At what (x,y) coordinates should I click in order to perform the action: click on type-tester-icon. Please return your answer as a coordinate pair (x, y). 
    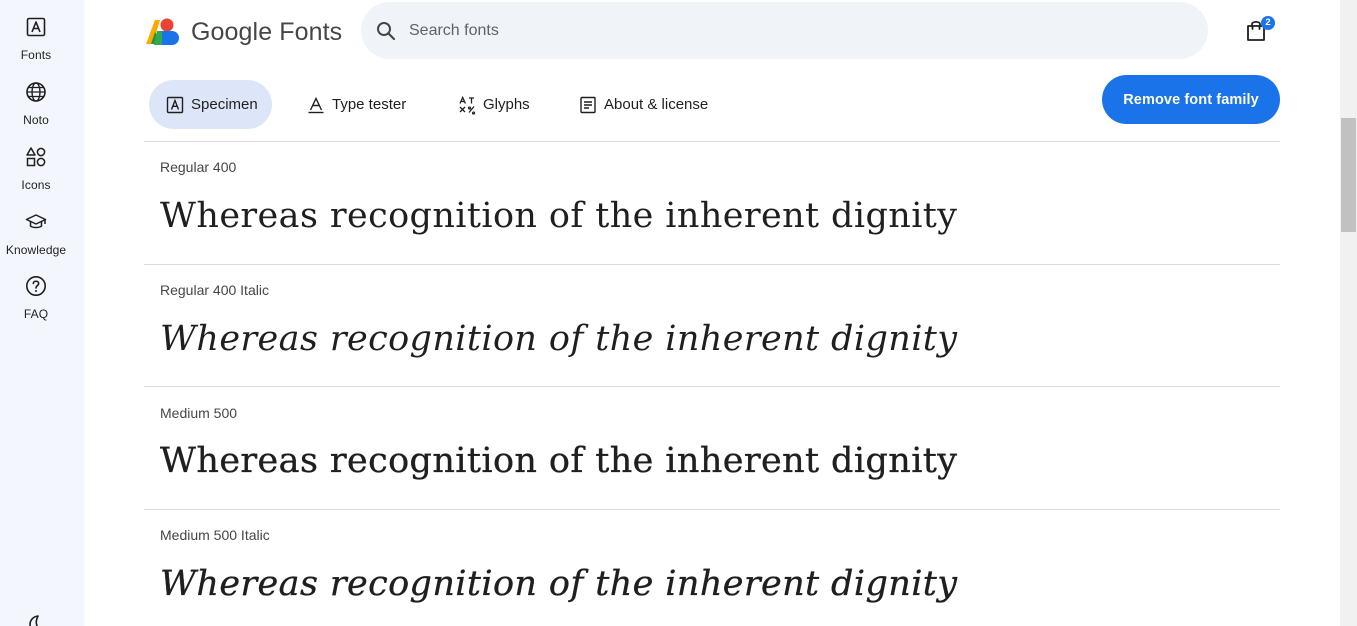
    Looking at the image, I should click on (316, 104).